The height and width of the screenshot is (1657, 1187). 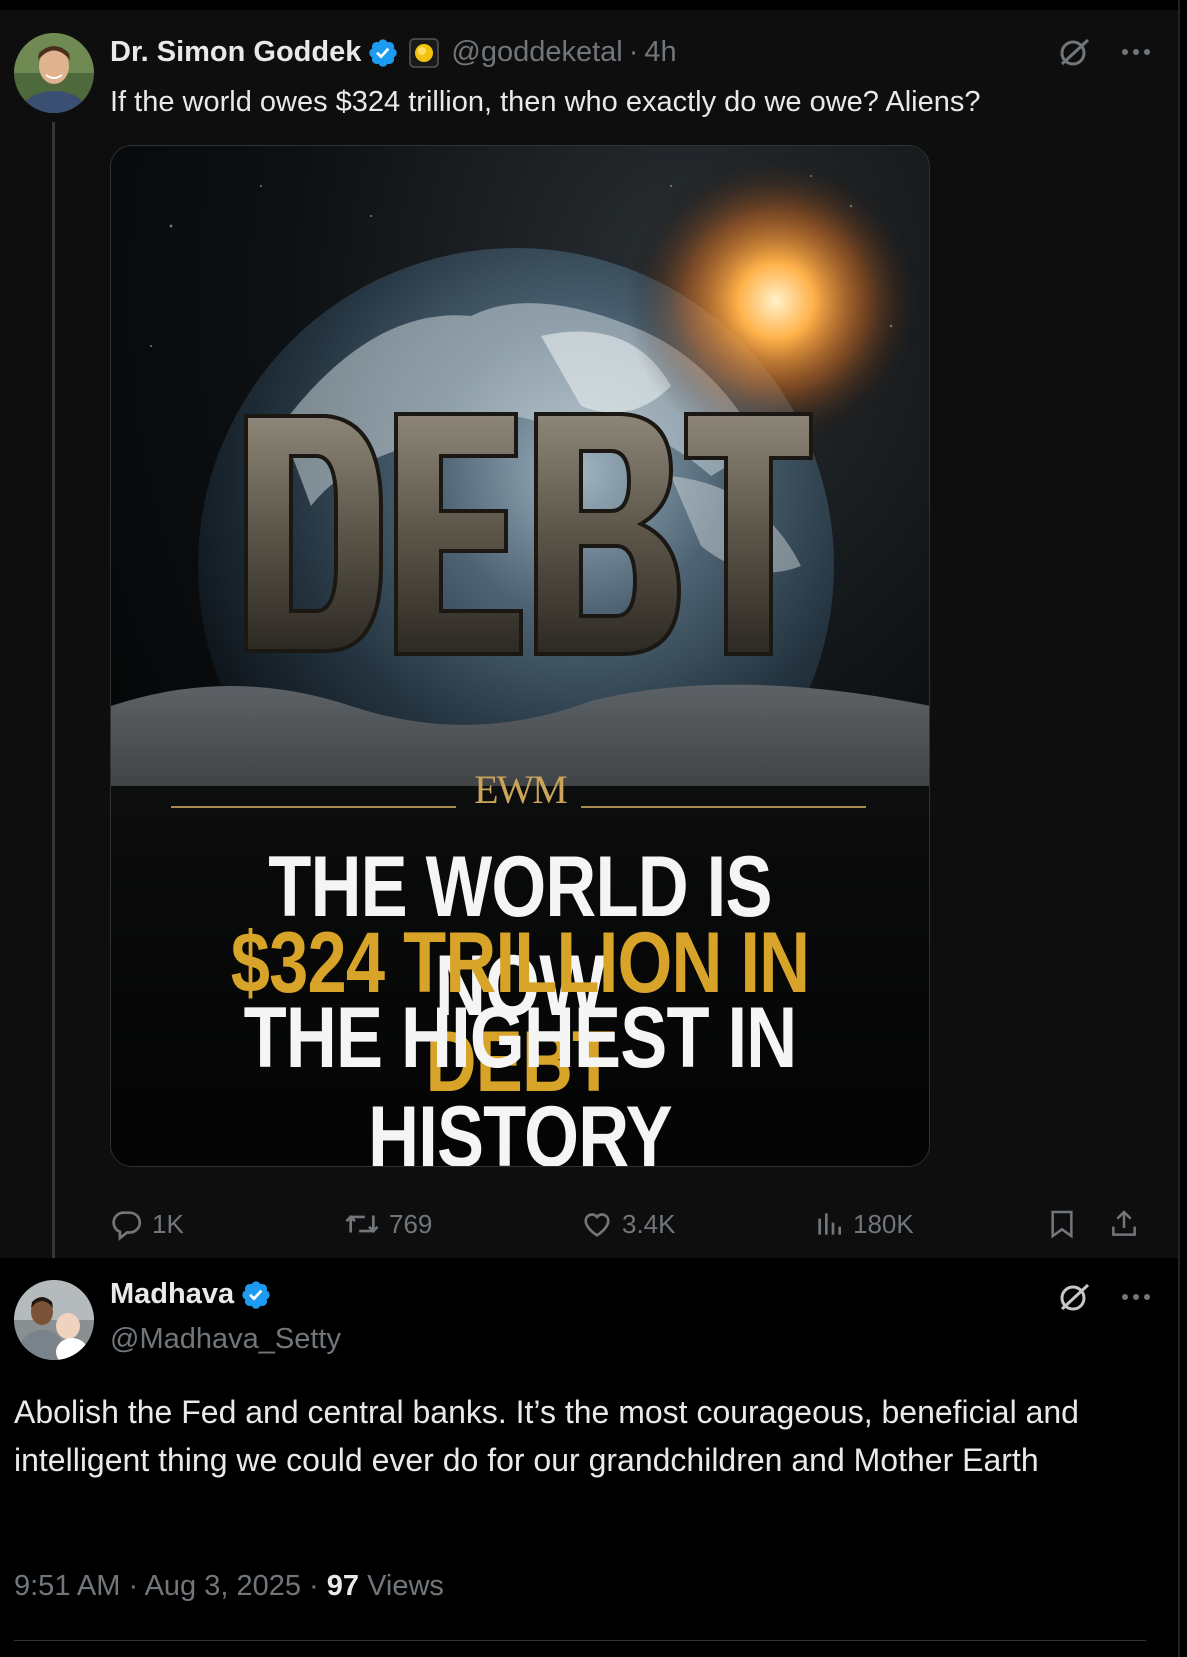 I want to click on scroll-gutter, so click(x=1183, y=828).